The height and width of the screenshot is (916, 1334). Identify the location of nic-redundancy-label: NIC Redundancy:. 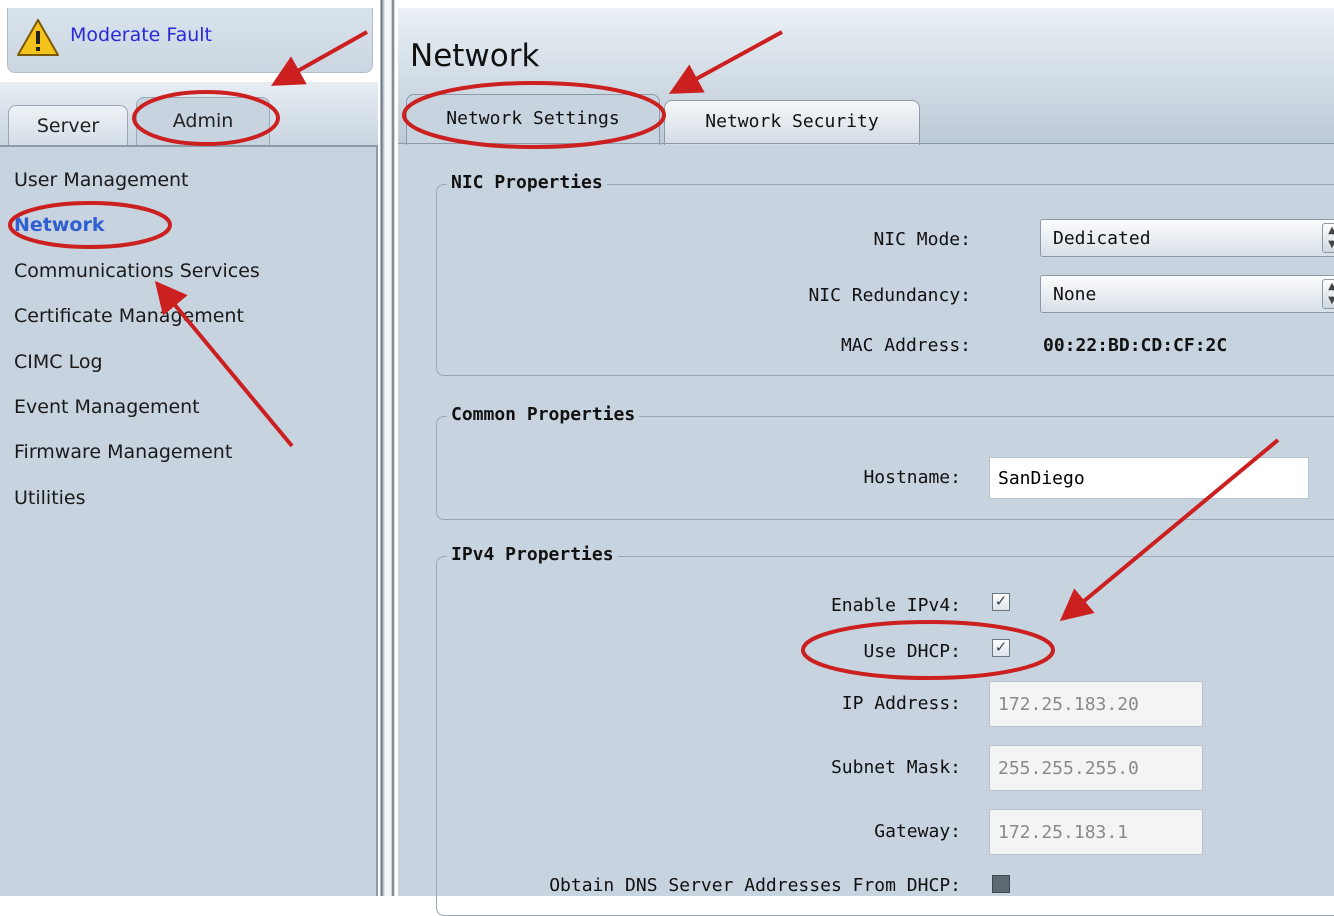
(889, 295).